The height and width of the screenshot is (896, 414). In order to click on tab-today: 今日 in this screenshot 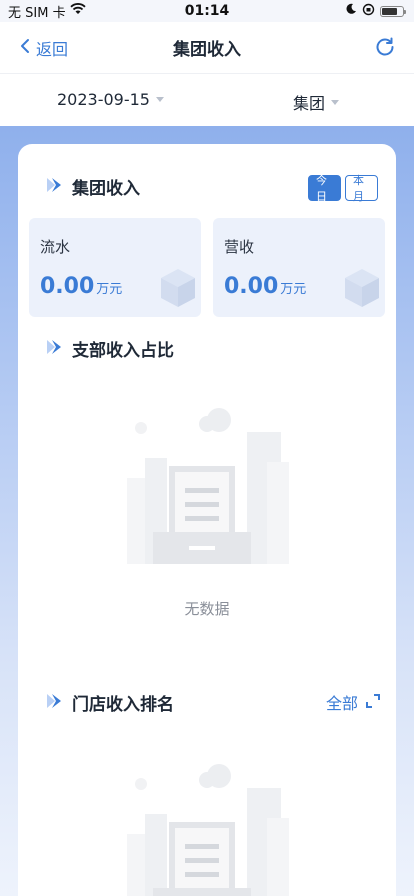, I will do `click(324, 188)`.